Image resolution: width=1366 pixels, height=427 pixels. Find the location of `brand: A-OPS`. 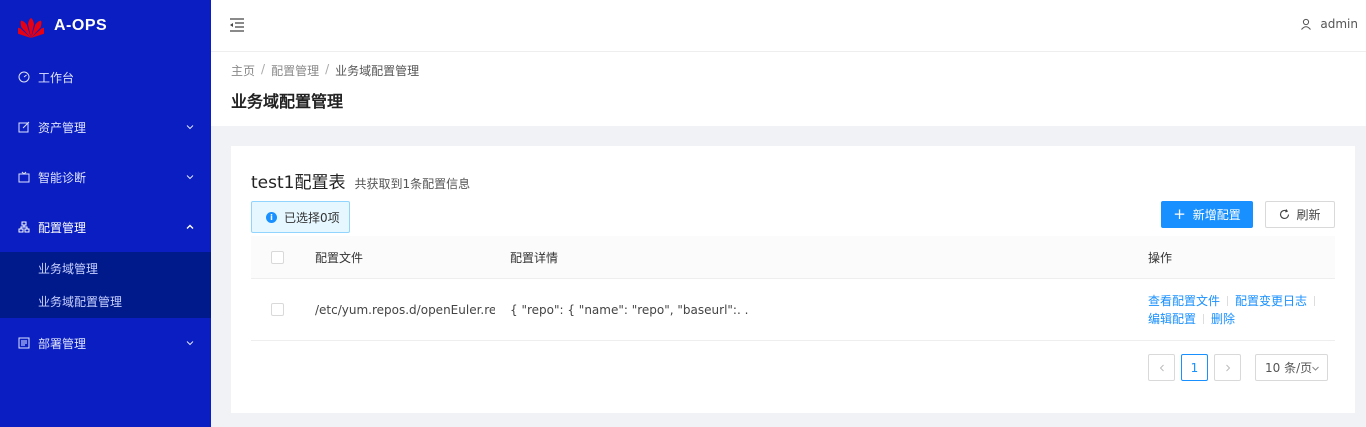

brand: A-OPS is located at coordinates (105, 26).